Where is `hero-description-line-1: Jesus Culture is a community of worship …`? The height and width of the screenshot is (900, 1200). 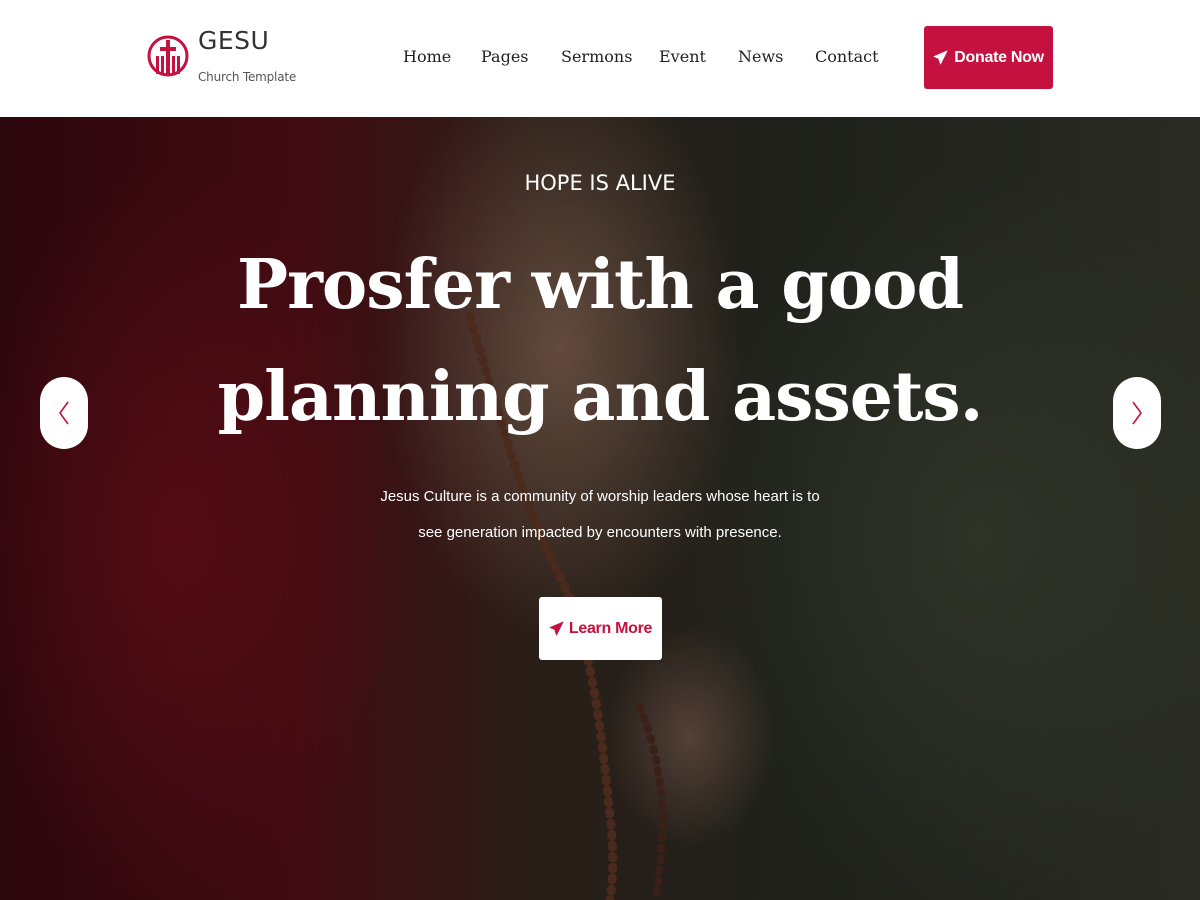
hero-description-line-1: Jesus Culture is a community of worship … is located at coordinates (600, 496).